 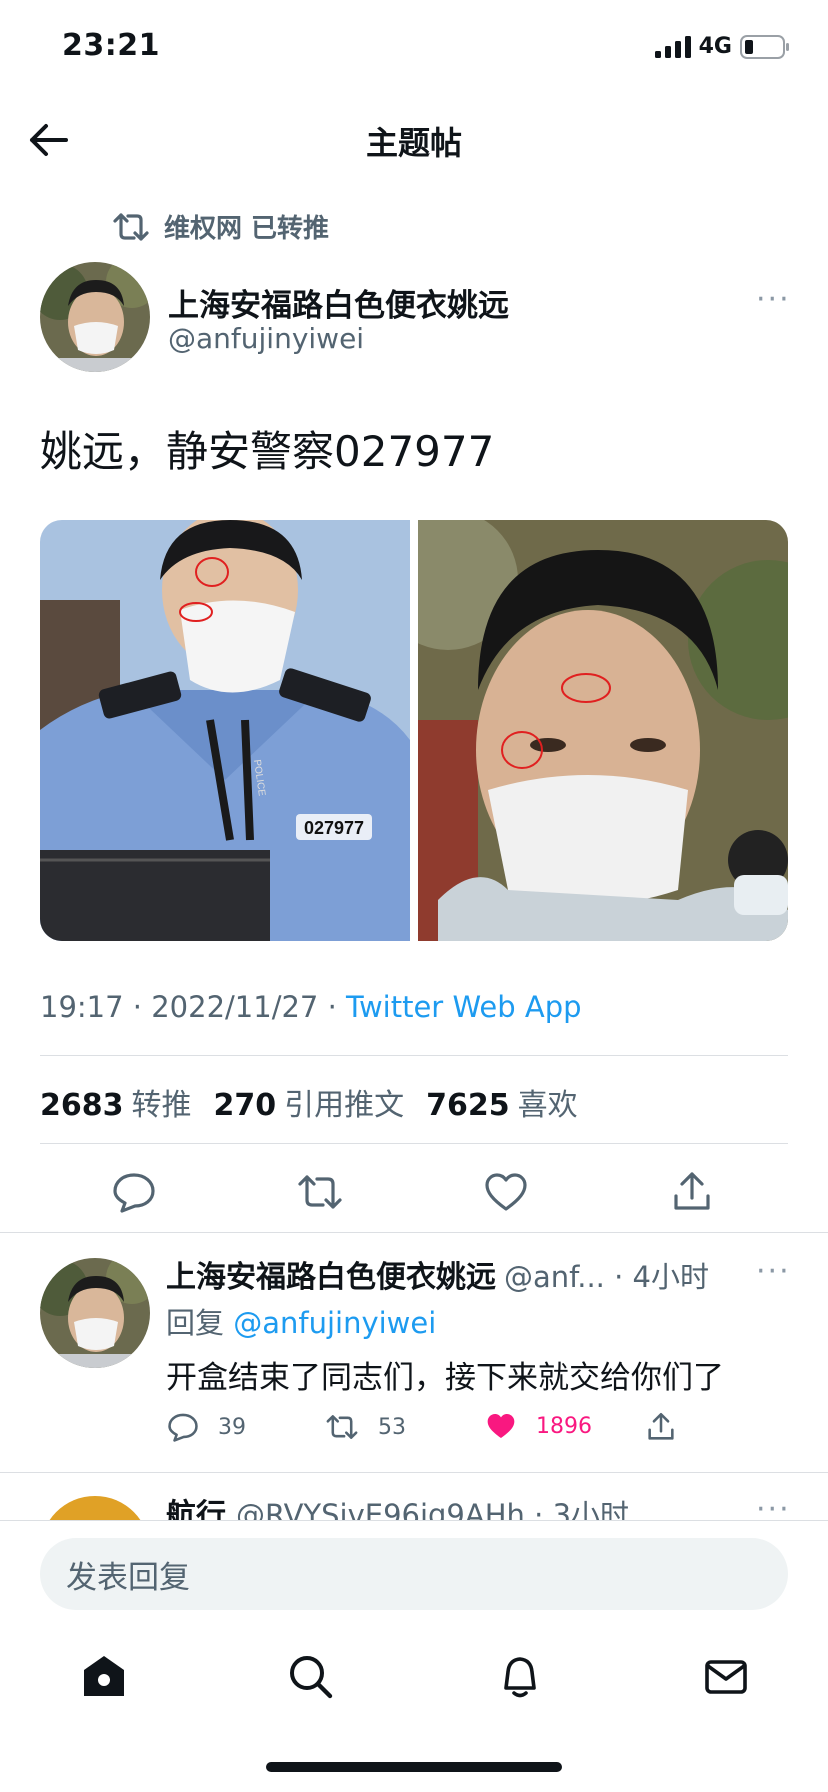 I want to click on home-indicator, so click(x=414, y=1767).